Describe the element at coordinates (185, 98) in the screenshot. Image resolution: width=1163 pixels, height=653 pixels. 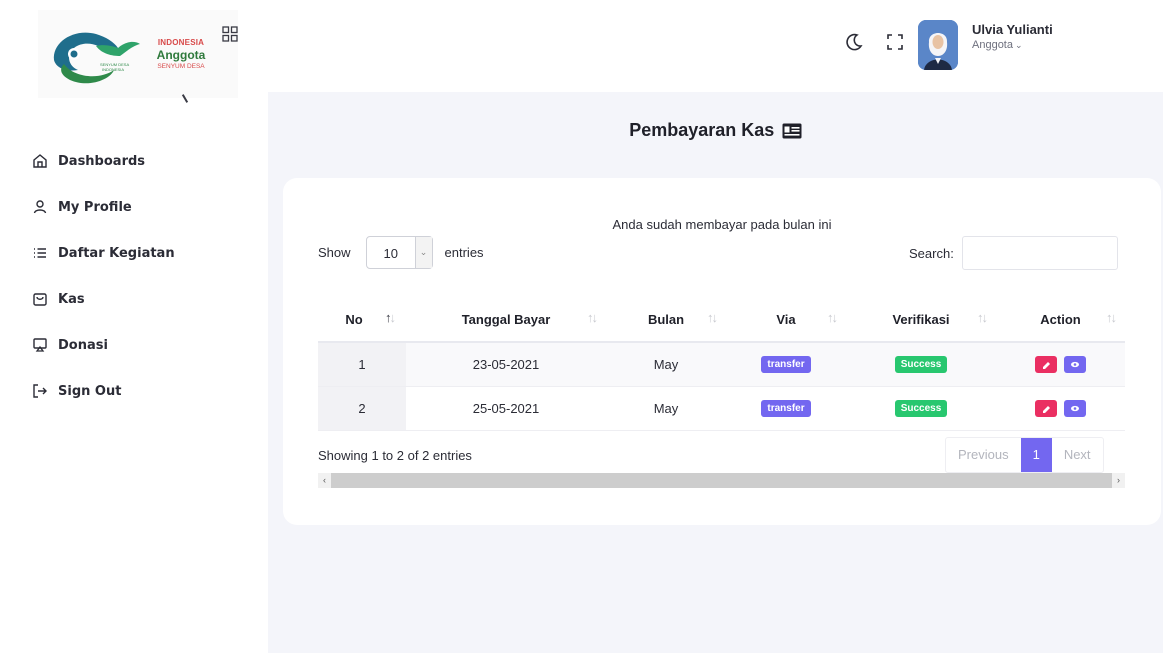
I see `brand-mark` at that location.